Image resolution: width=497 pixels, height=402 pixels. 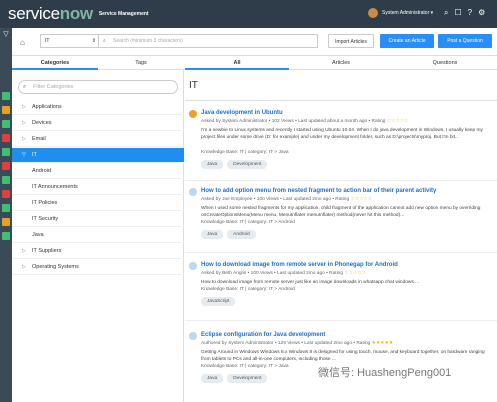 What do you see at coordinates (193, 85) in the screenshot?
I see `category-heading: IT` at bounding box center [193, 85].